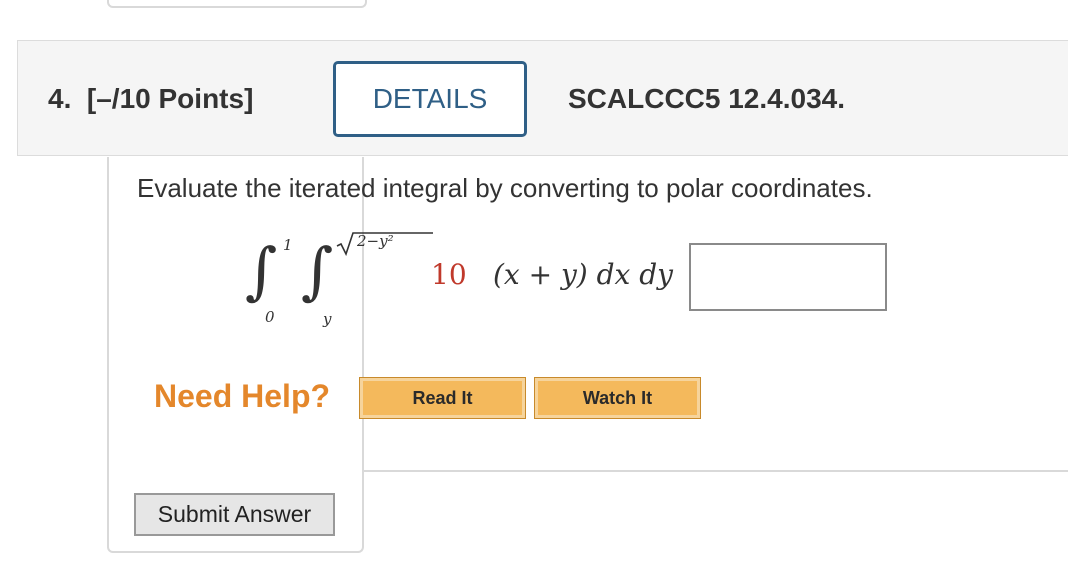  What do you see at coordinates (479, 278) in the screenshot?
I see `integral-expression: ∫ 1 0 ∫ 2−y² y 10 (x + y) dx dy =` at bounding box center [479, 278].